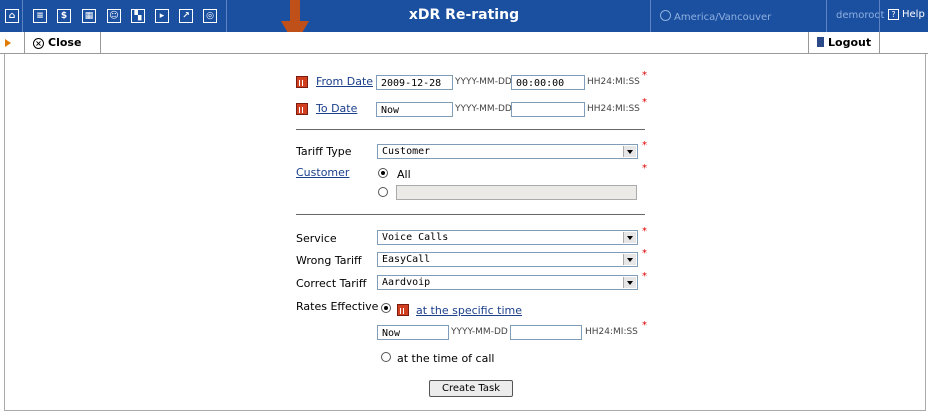  I want to click on correct-tariff-value: Aardvoip, so click(406, 282).